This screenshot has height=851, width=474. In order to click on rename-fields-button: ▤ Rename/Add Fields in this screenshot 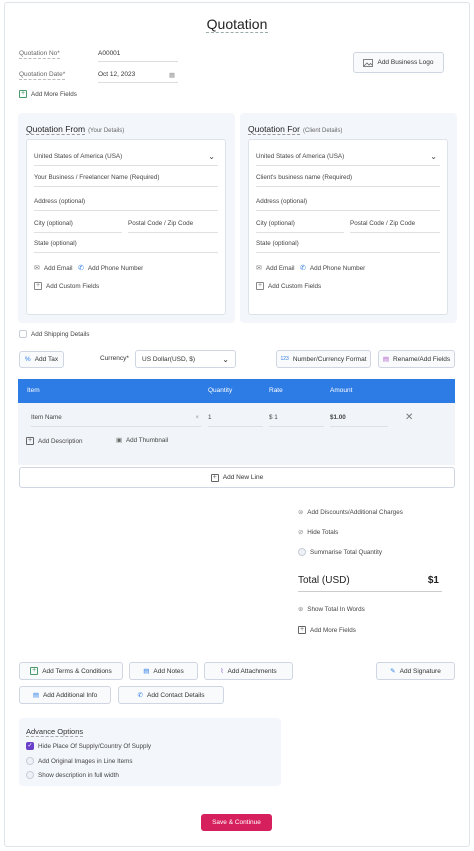, I will do `click(416, 359)`.